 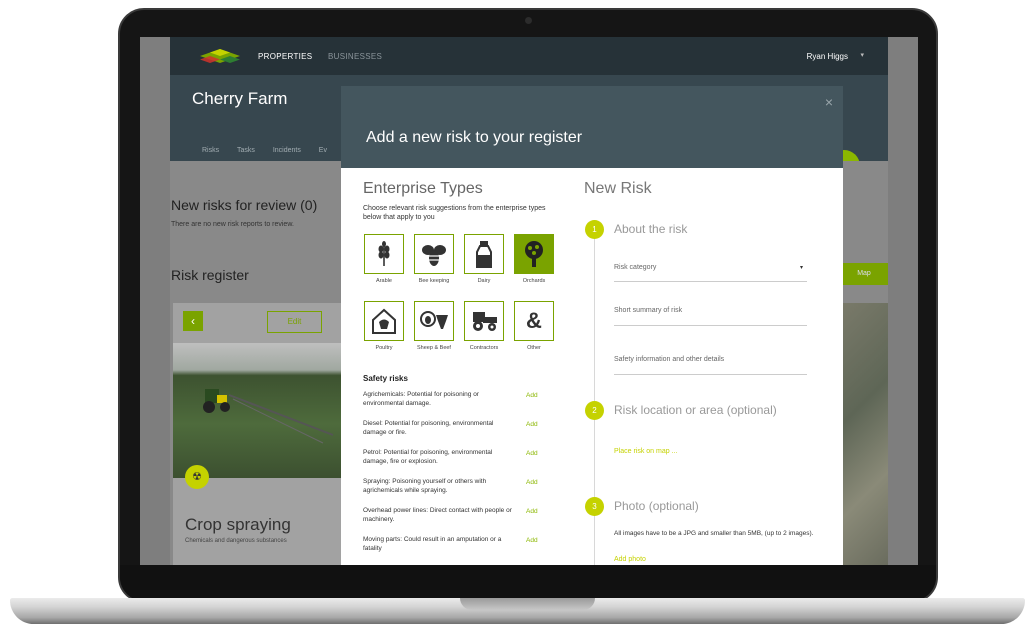 I want to click on nav-businesses-link: BUSINESSES, so click(x=355, y=56).